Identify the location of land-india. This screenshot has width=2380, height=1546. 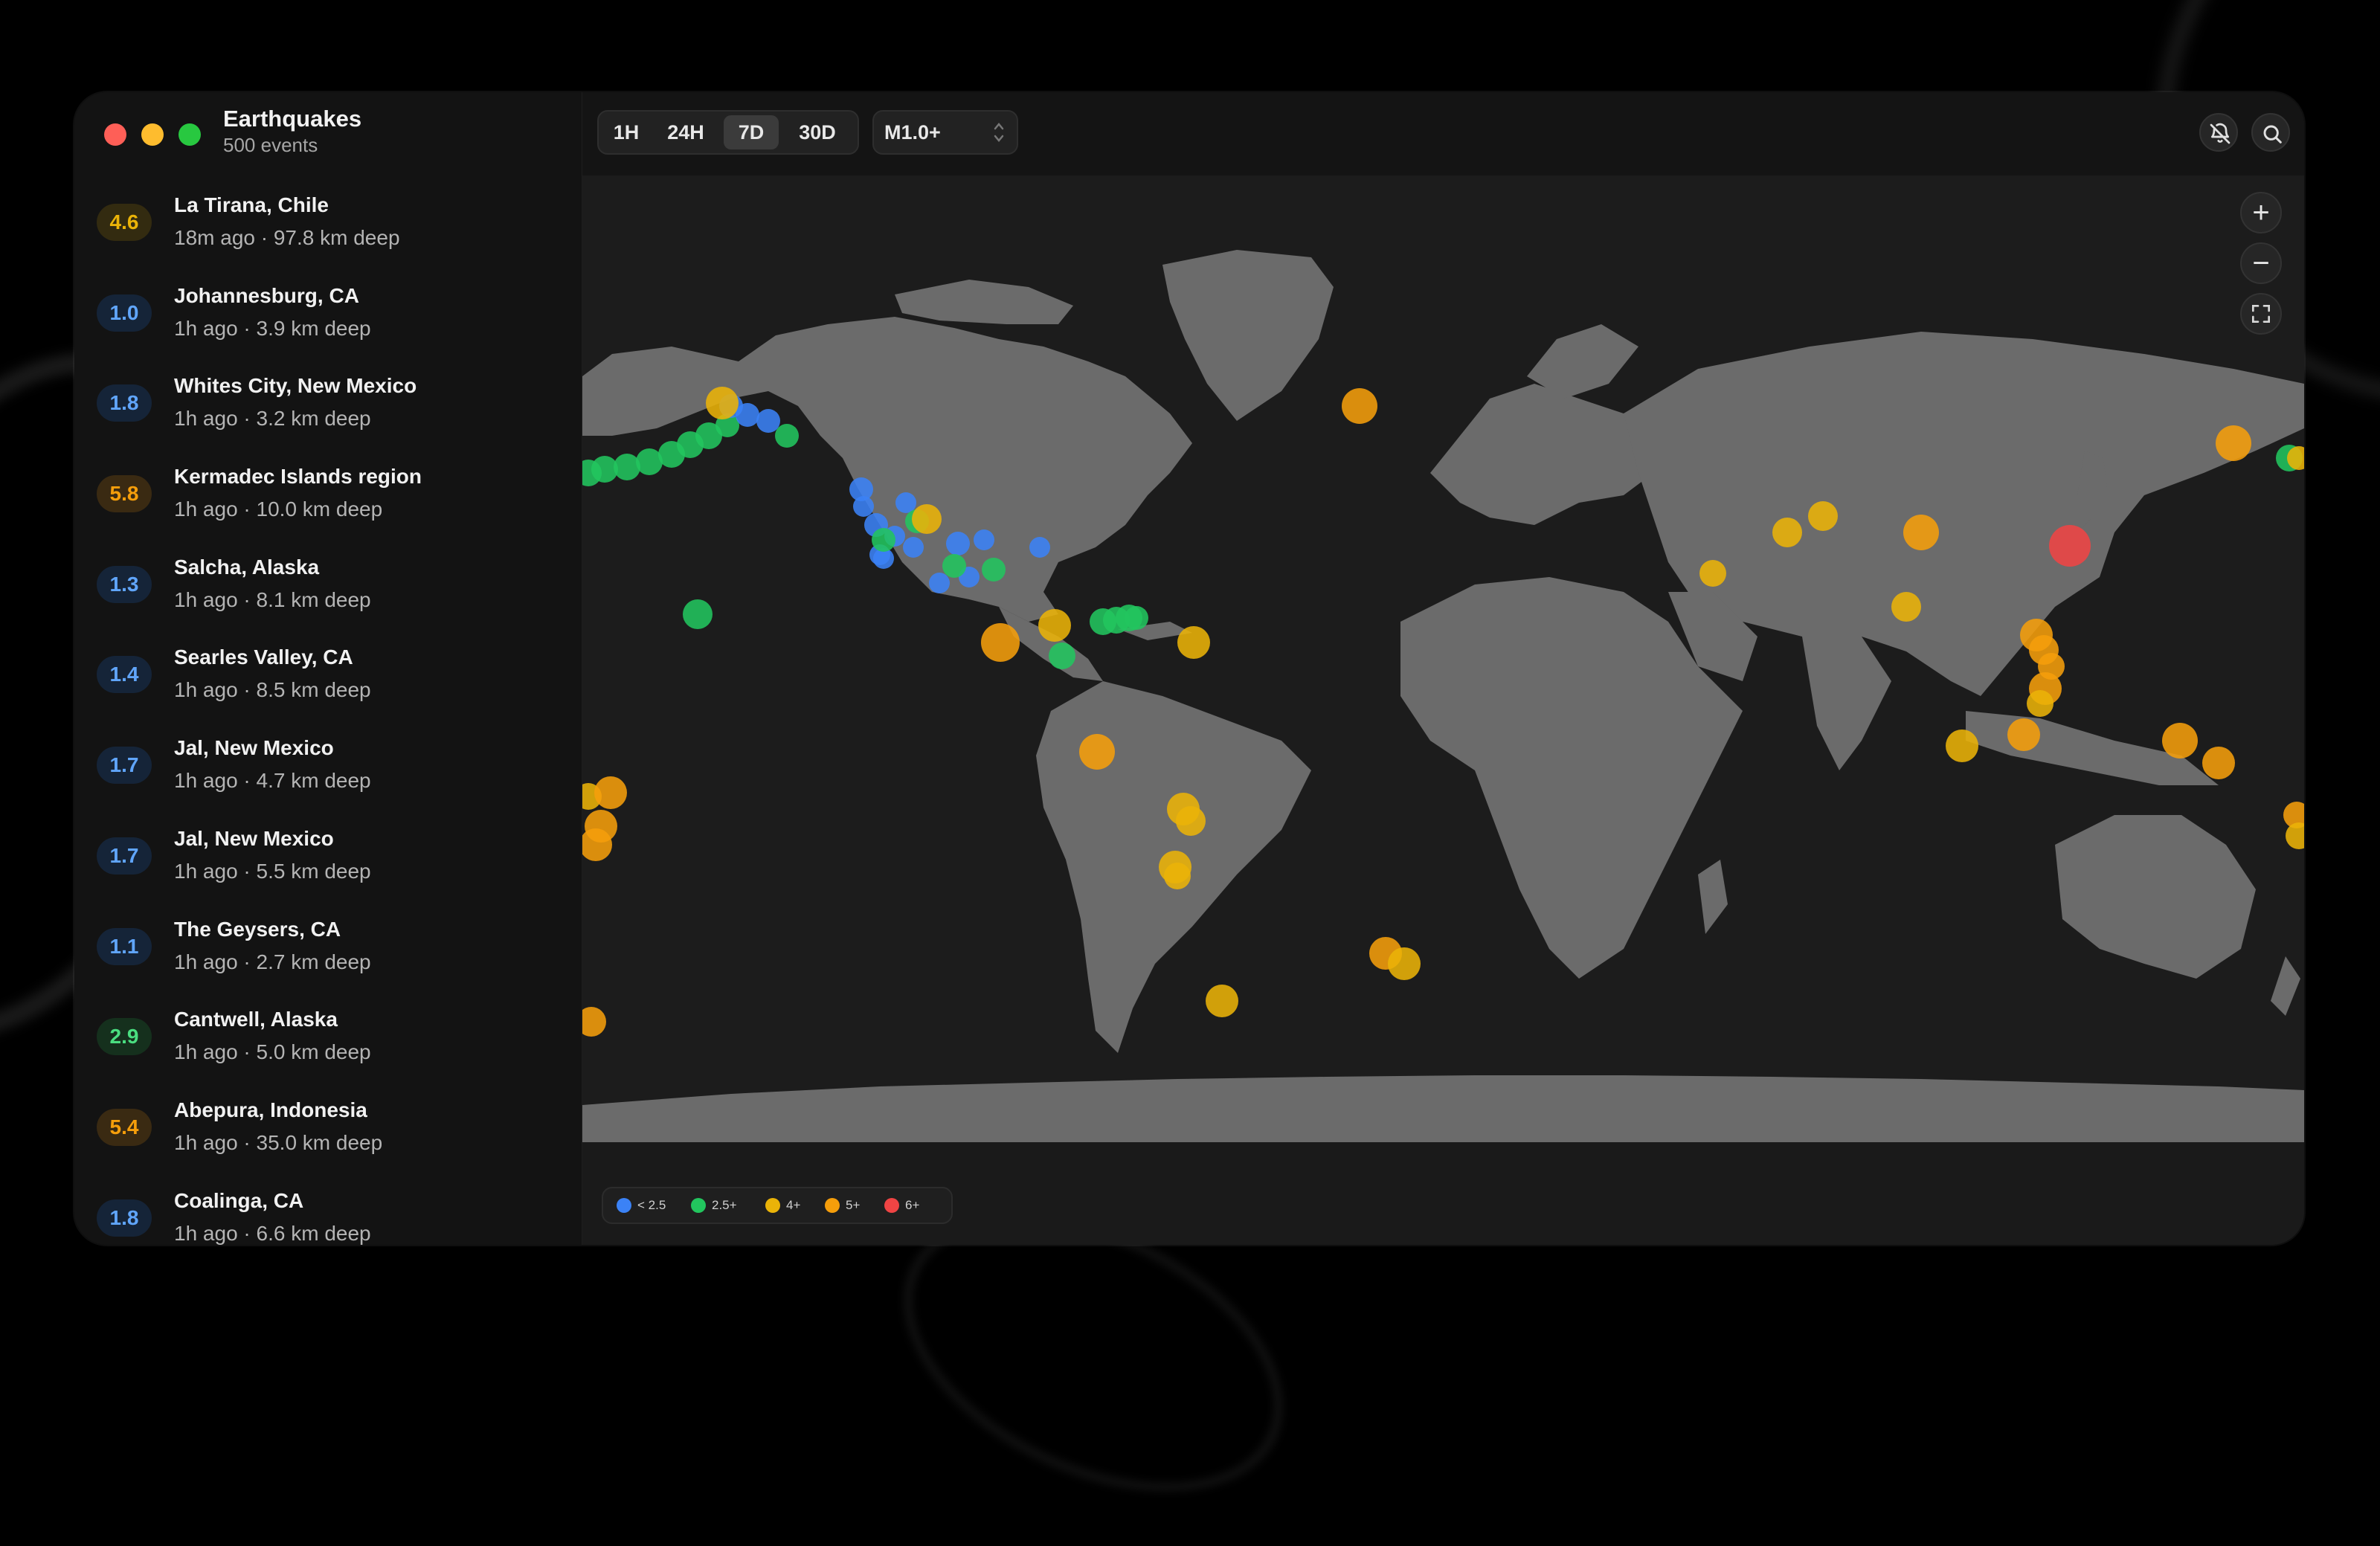
(1847, 703).